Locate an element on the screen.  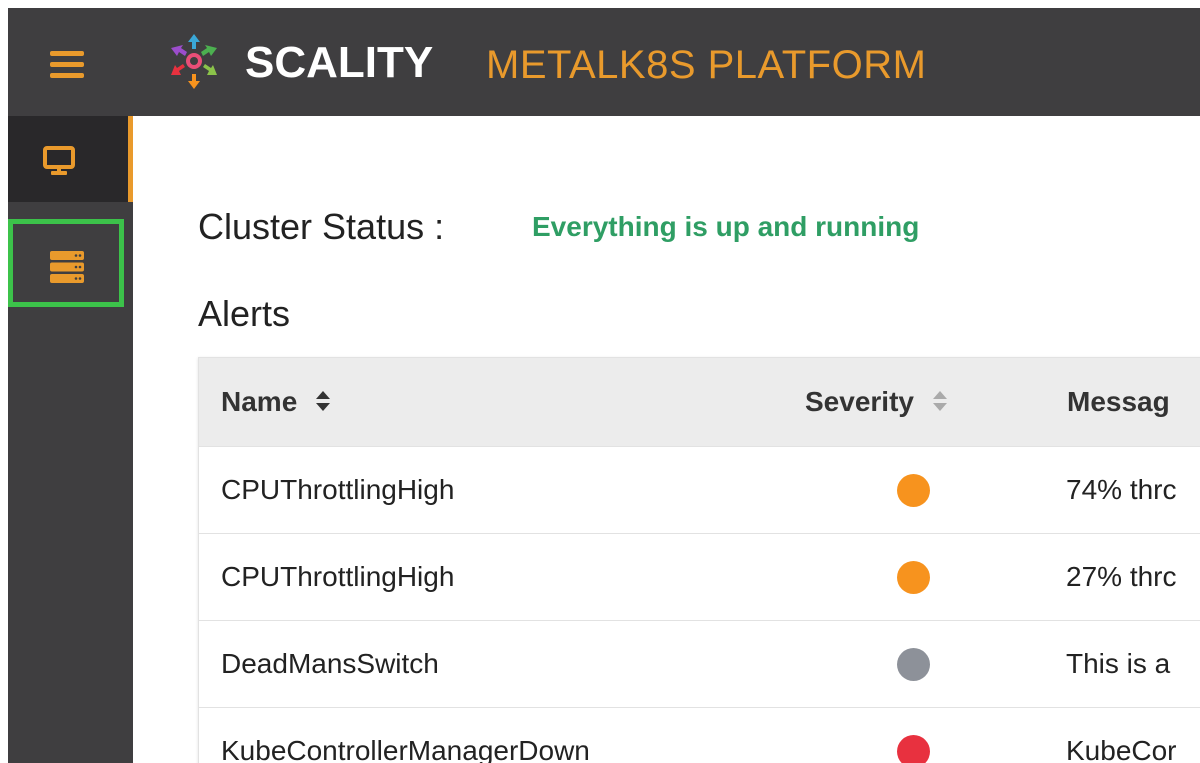
brand-name: SCALITY is located at coordinates (339, 62).